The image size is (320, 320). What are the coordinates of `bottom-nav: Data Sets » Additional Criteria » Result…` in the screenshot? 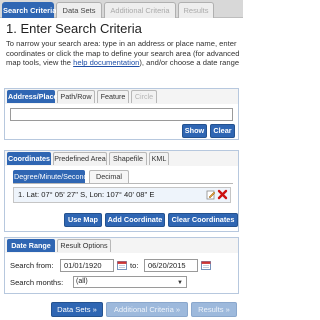 It's located at (121, 309).